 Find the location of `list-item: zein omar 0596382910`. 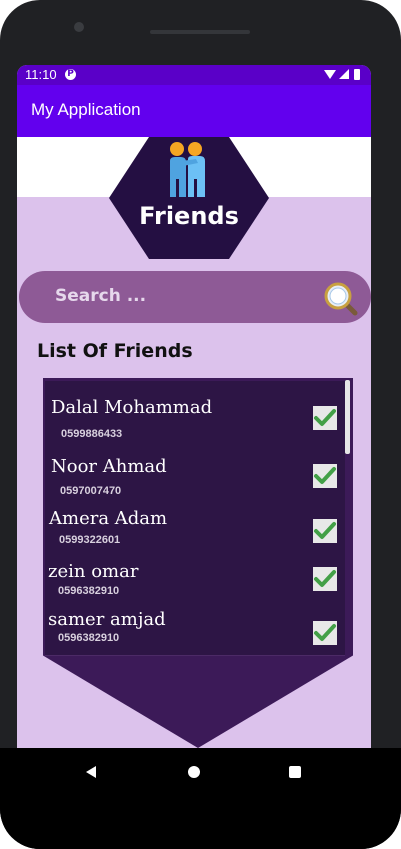

list-item: zein omar 0596382910 is located at coordinates (195, 581).